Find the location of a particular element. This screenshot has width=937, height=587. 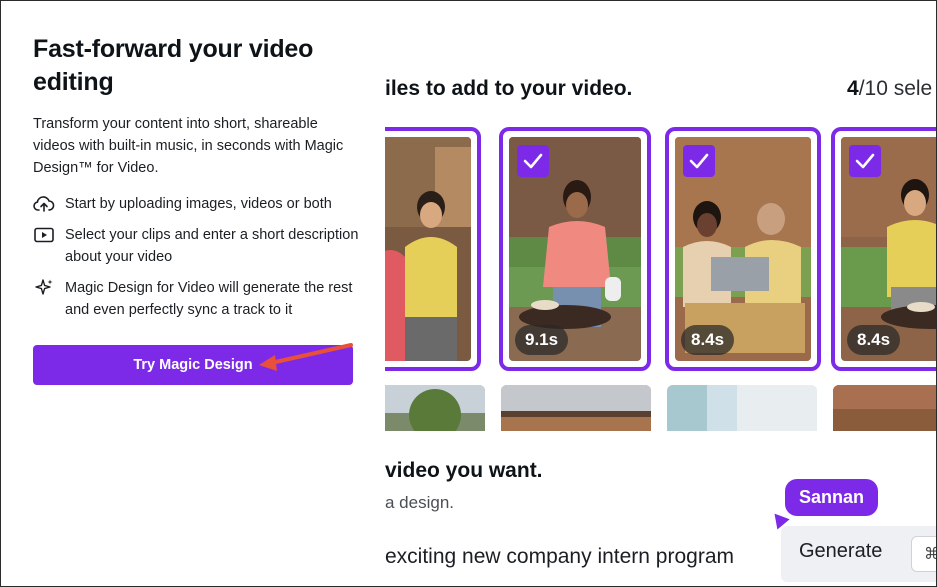

try-magic-design-button: Try Magic Design is located at coordinates (193, 365).